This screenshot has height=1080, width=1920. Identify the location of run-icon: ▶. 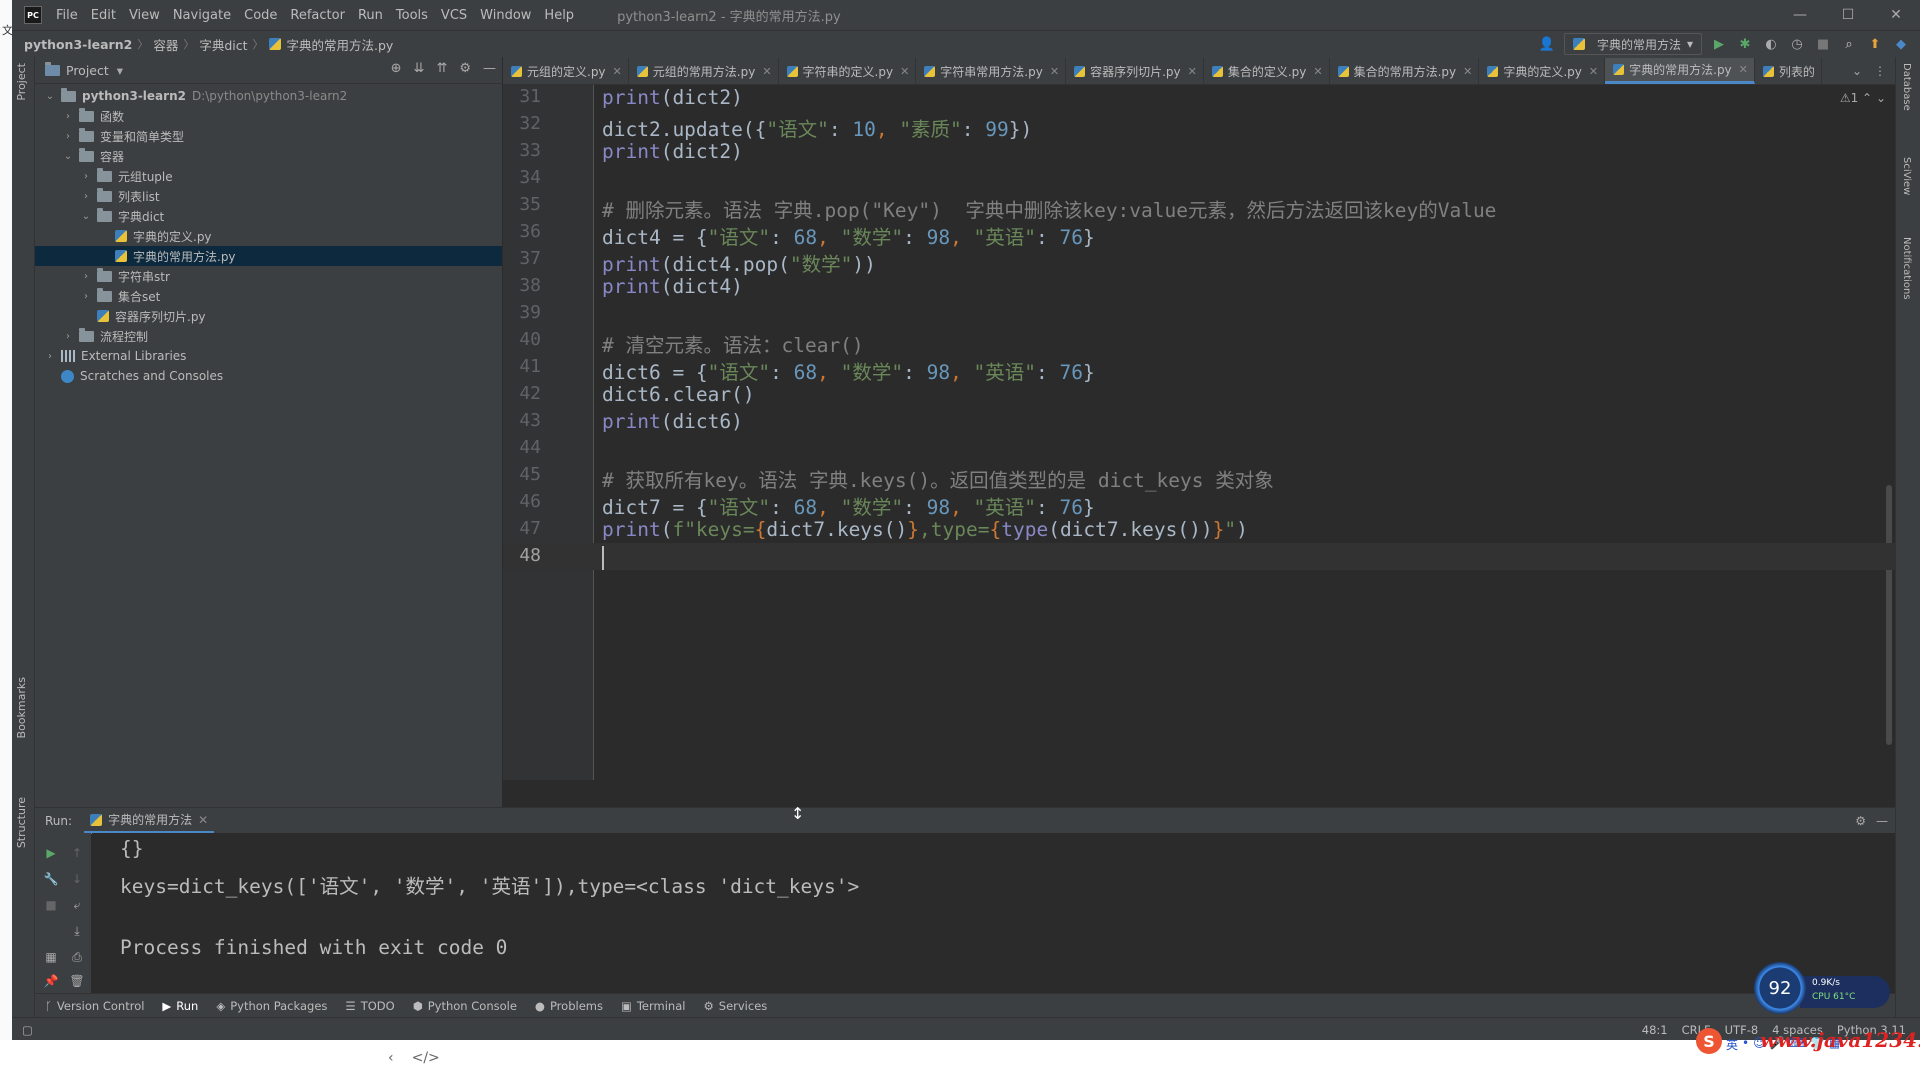
(1719, 44).